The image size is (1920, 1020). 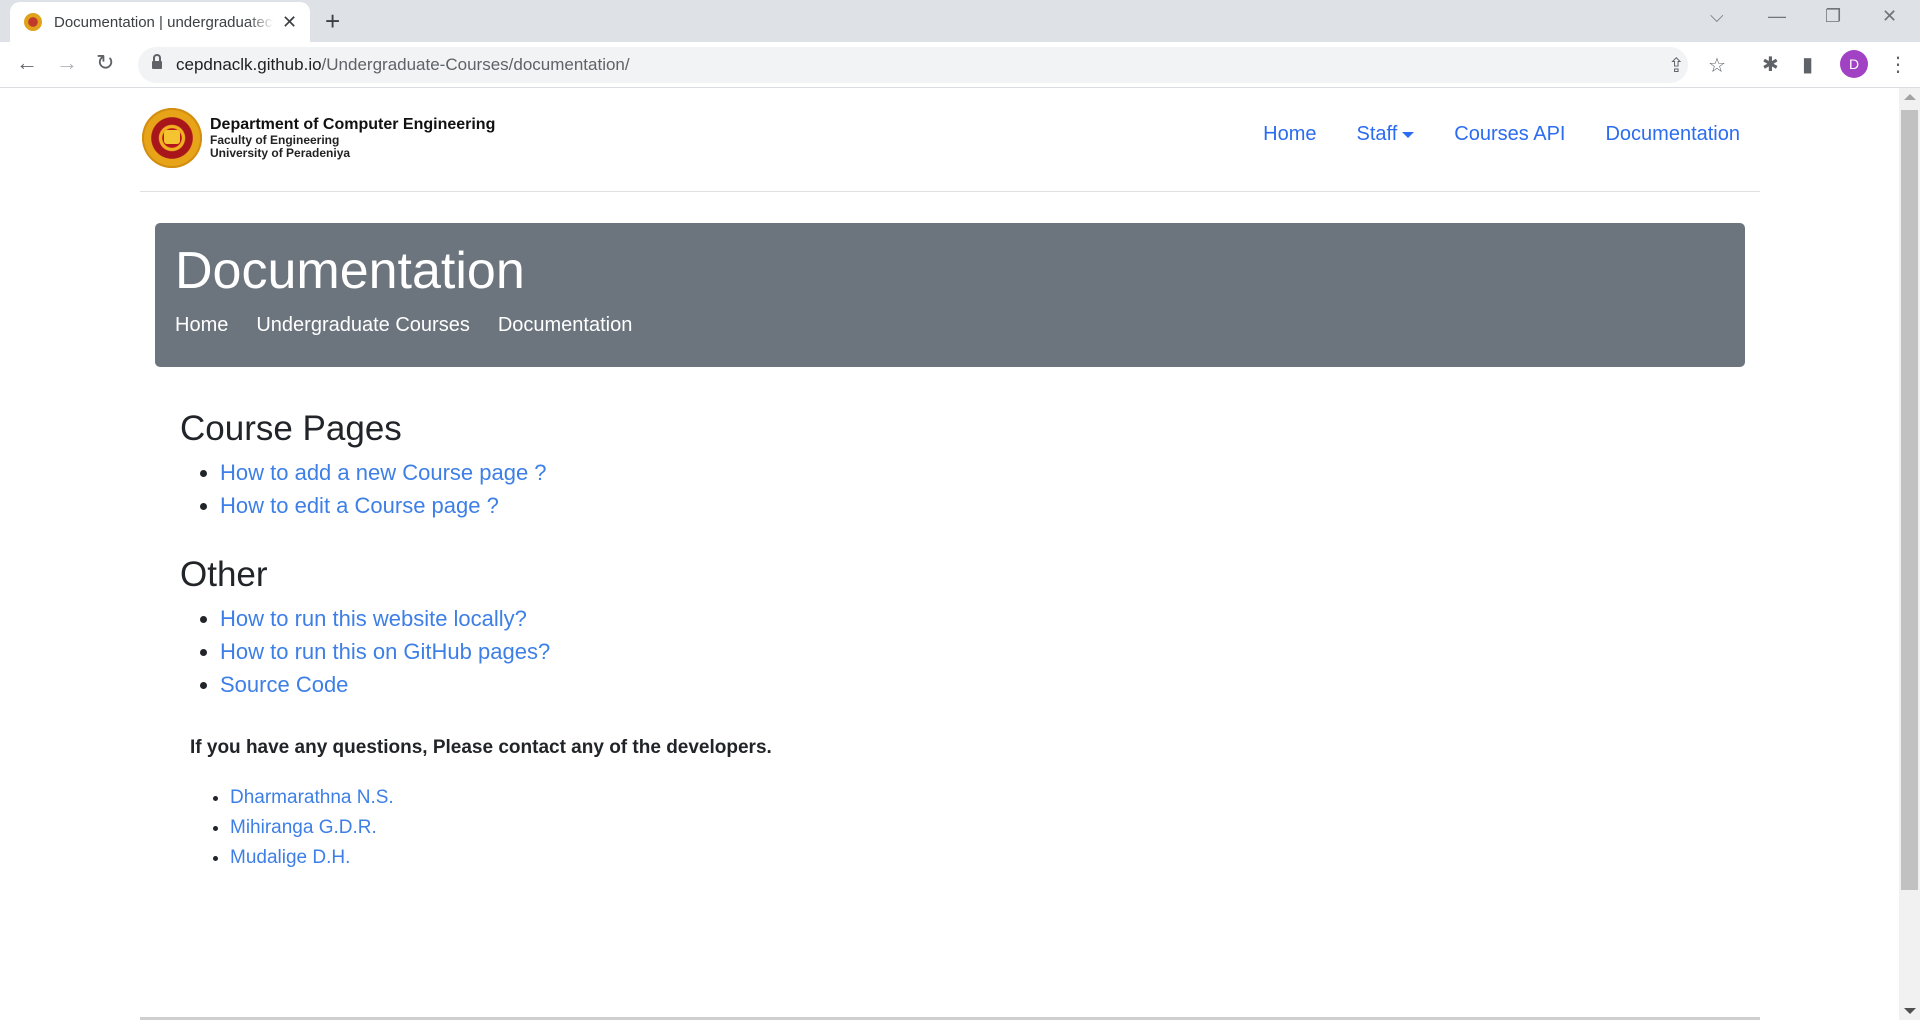 I want to click on nav-home: Home, so click(x=1289, y=134).